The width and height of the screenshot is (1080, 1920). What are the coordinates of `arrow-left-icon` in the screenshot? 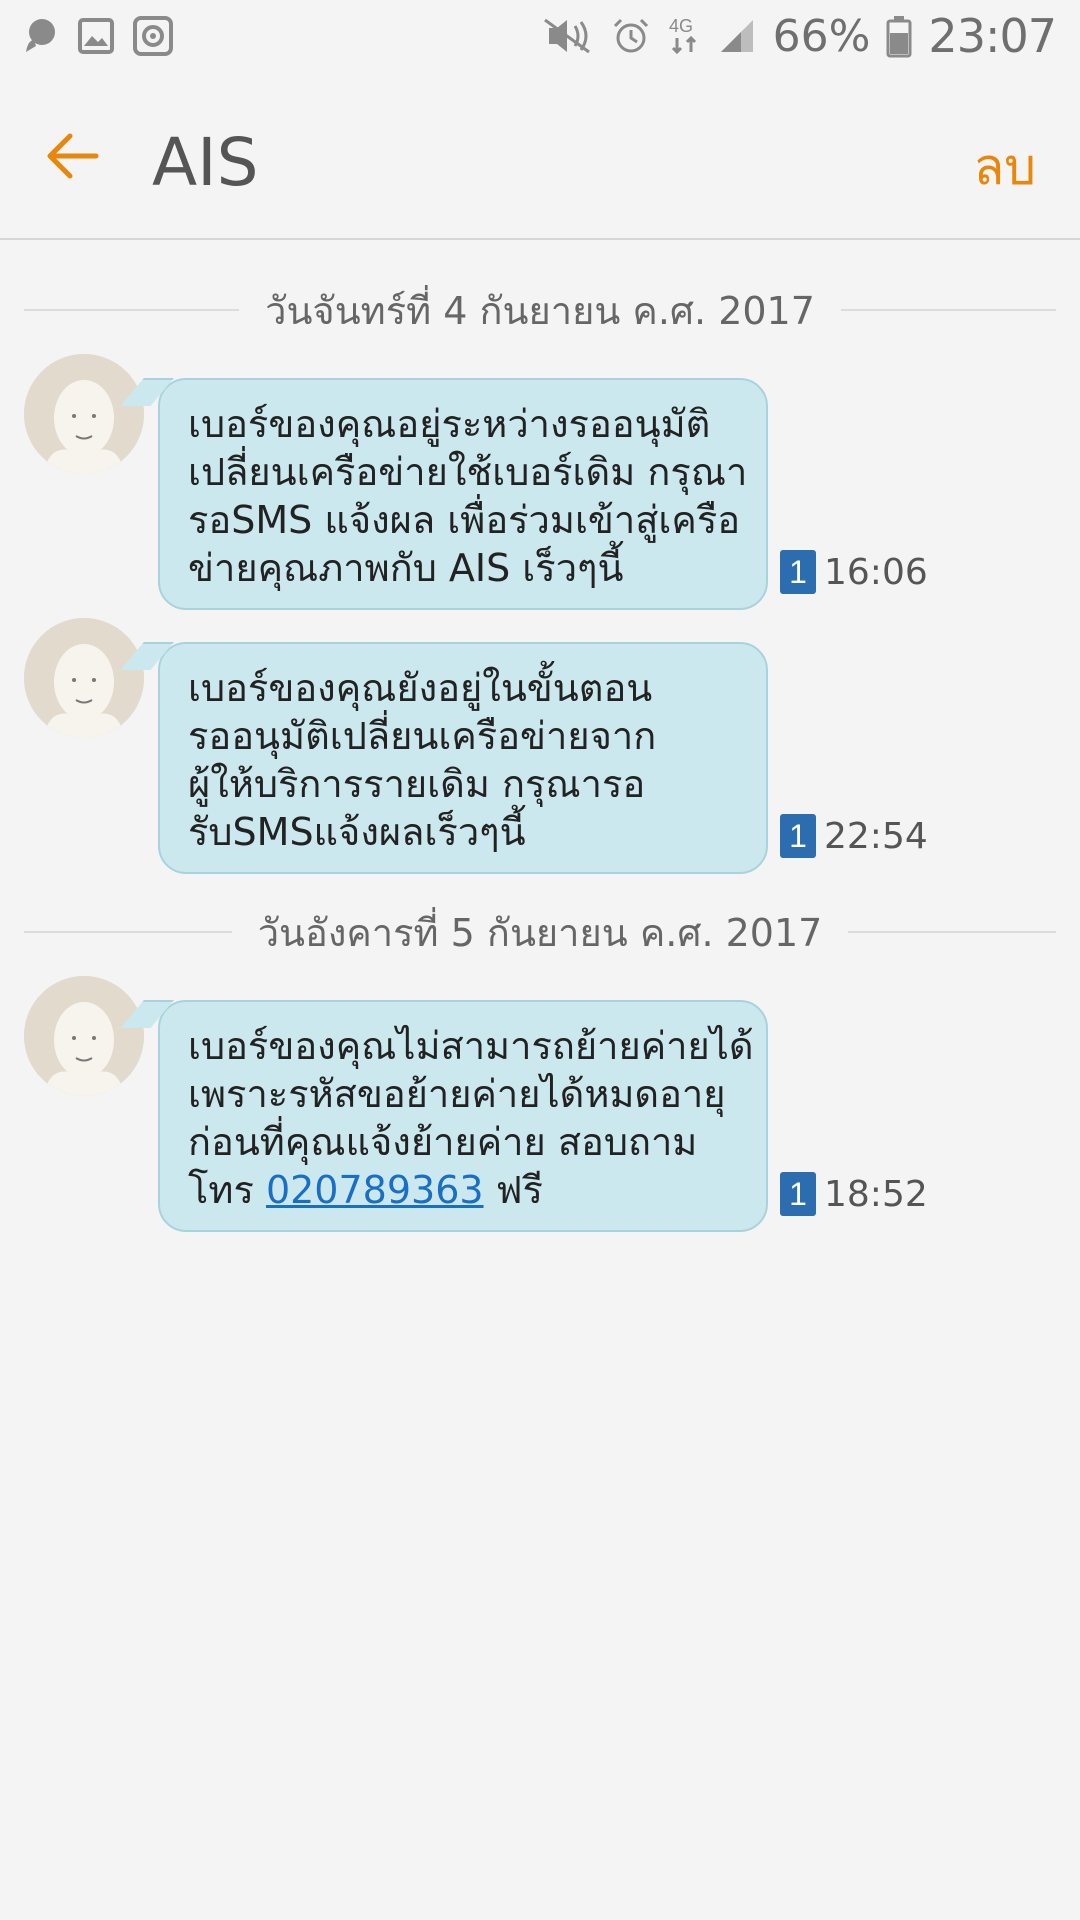 It's located at (73, 156).